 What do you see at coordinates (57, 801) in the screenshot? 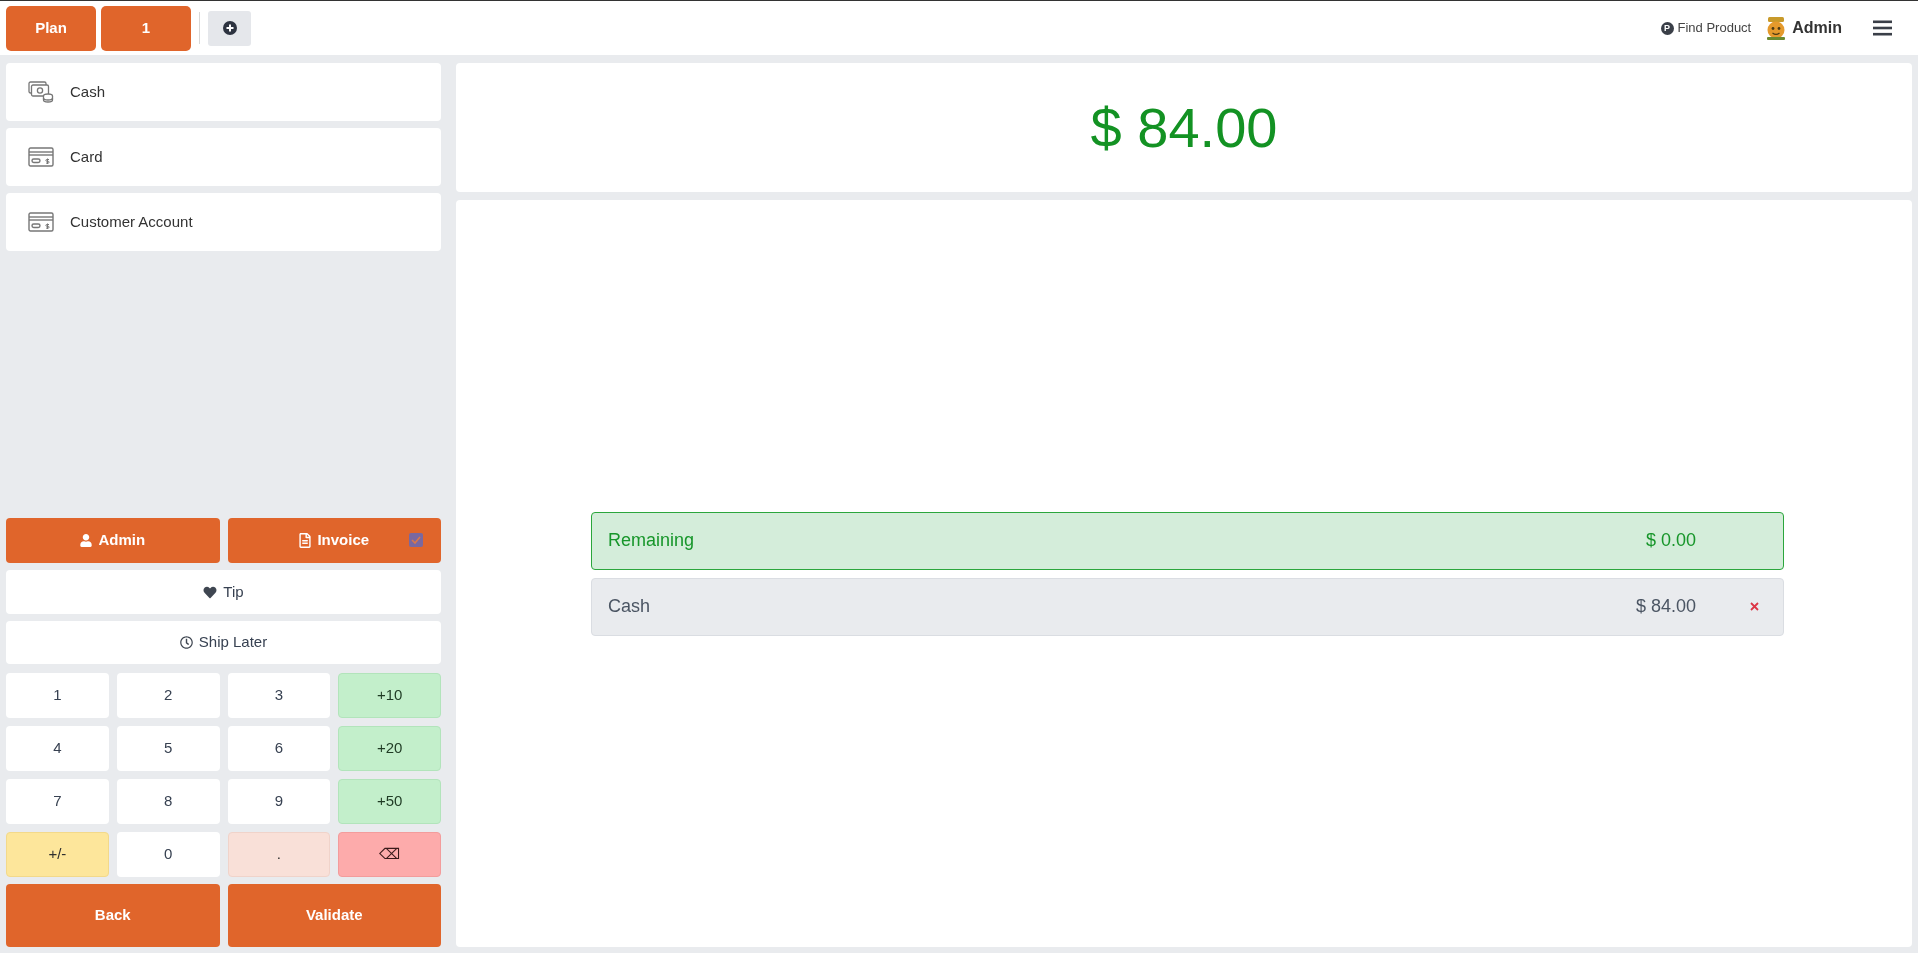
I see `numpad-key: 7` at bounding box center [57, 801].